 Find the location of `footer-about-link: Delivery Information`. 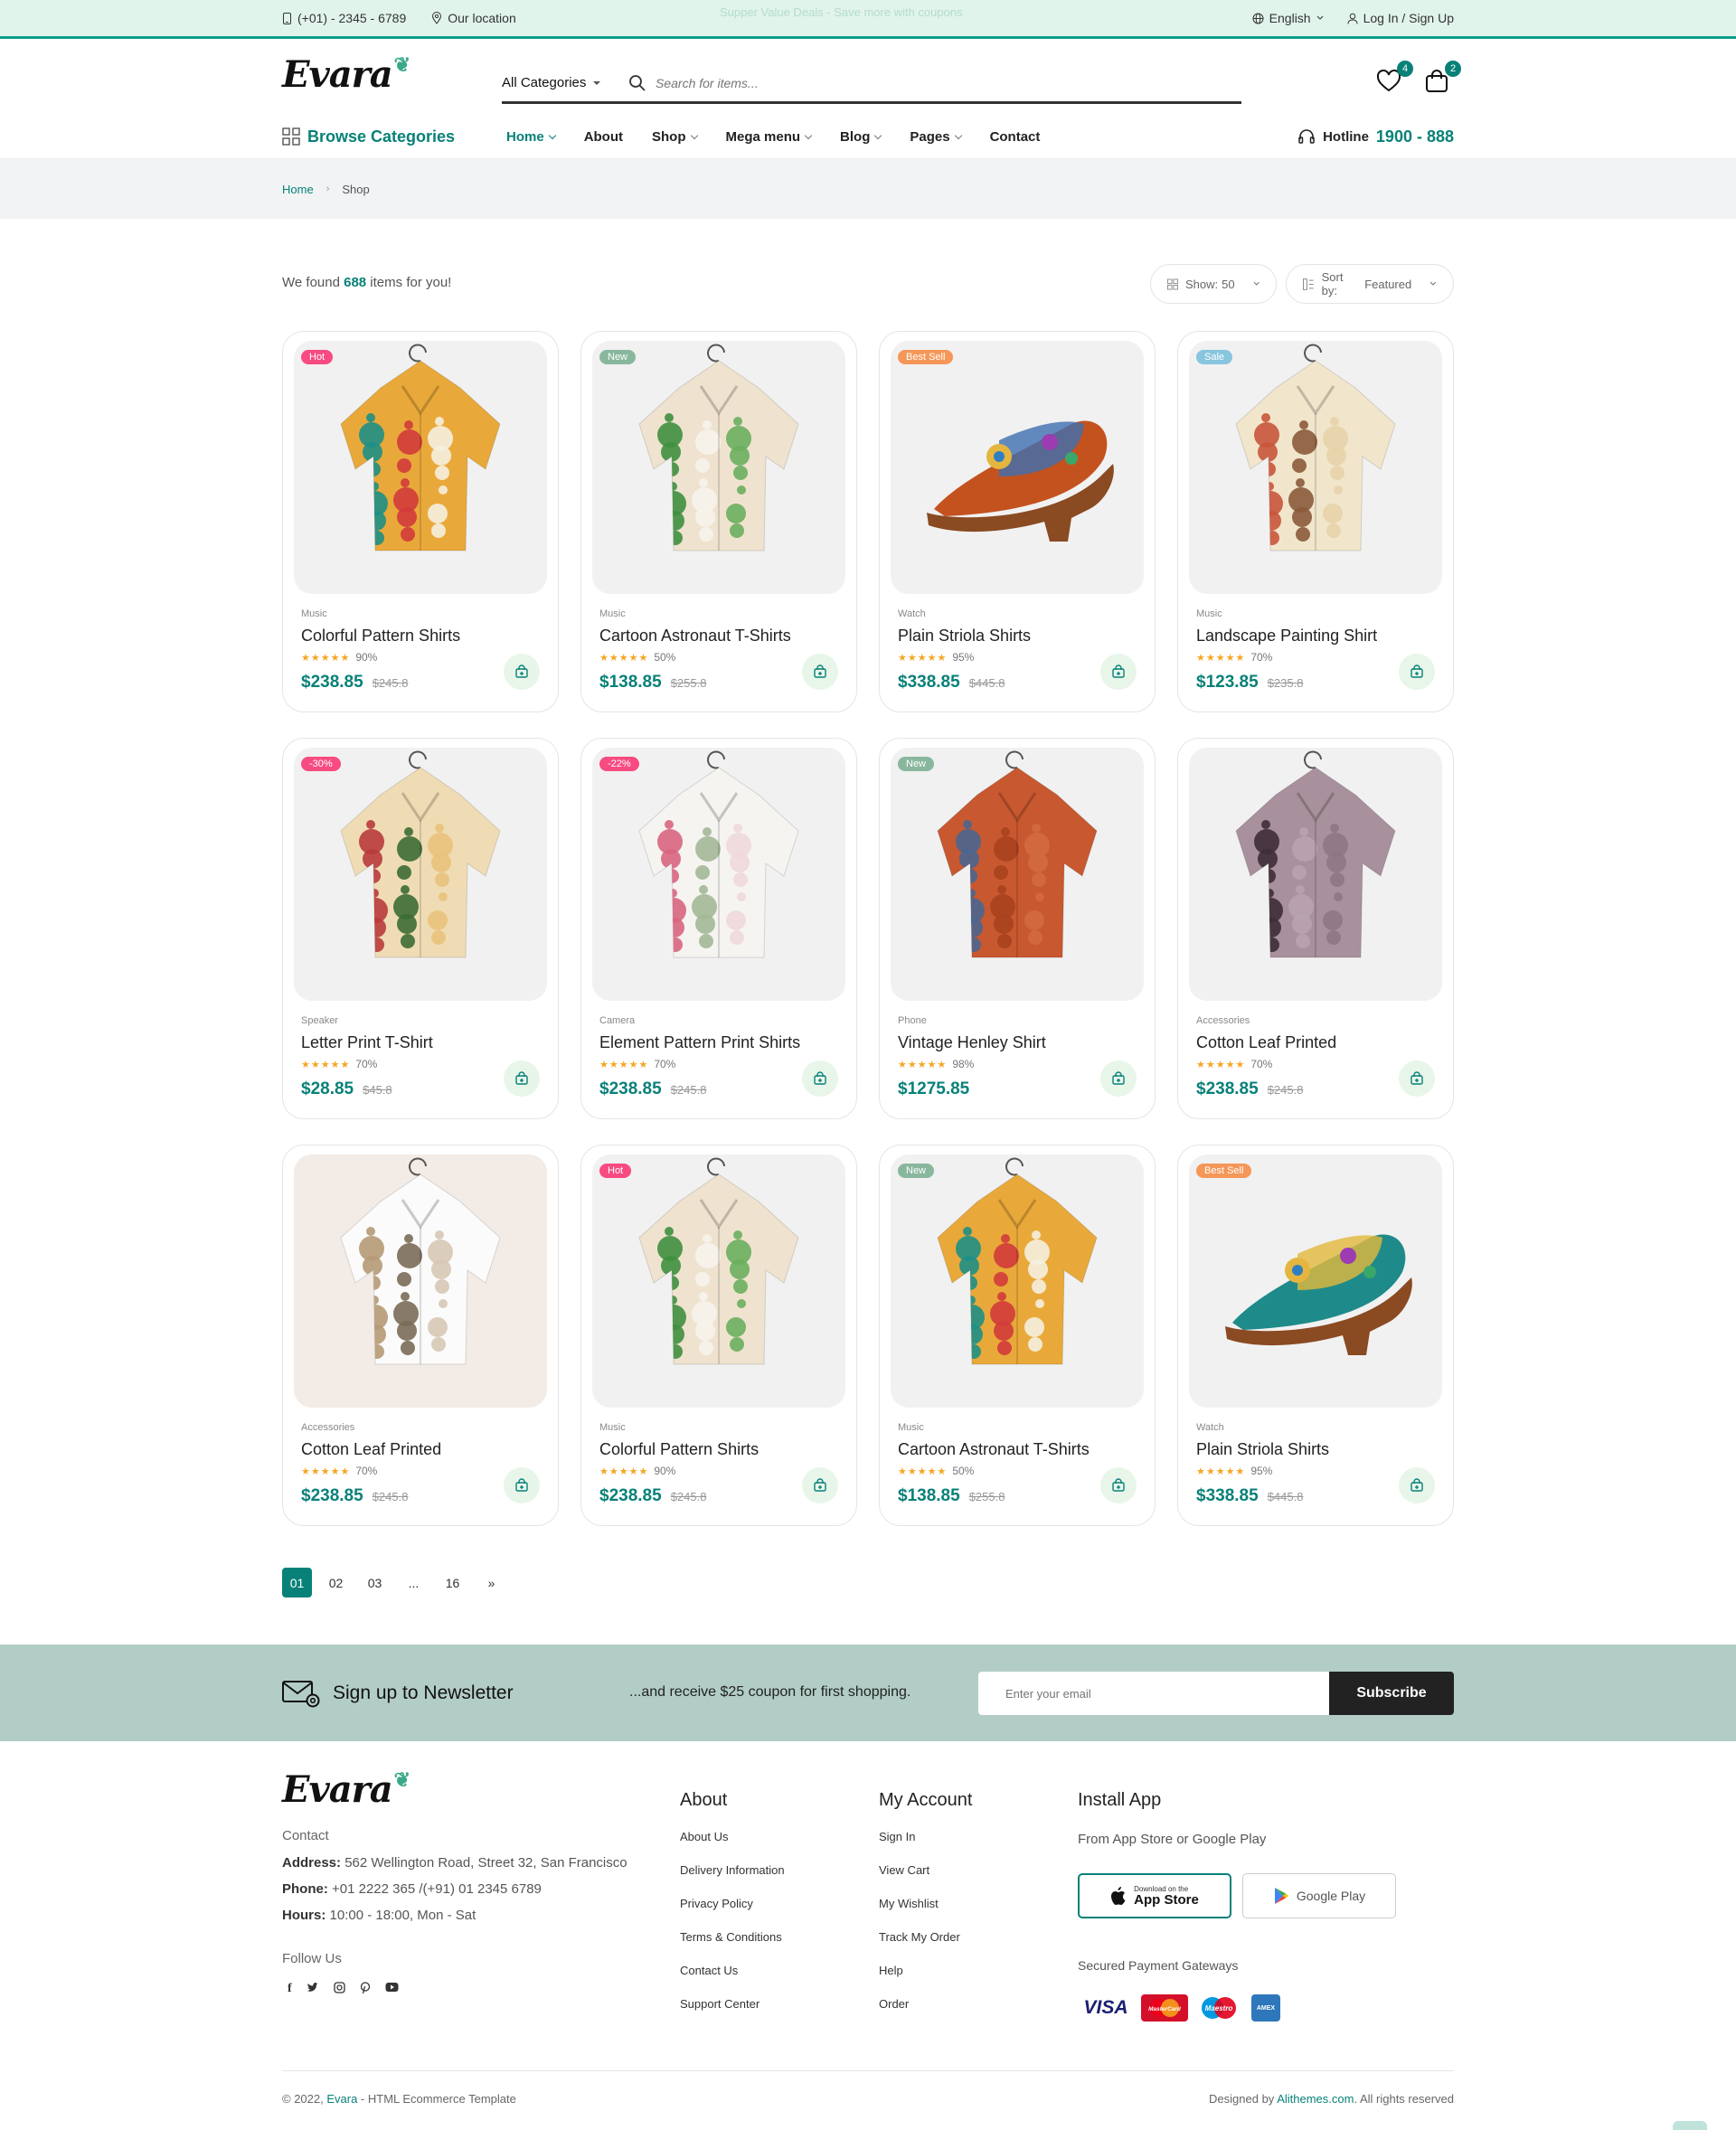

footer-about-link: Delivery Information is located at coordinates (732, 1870).